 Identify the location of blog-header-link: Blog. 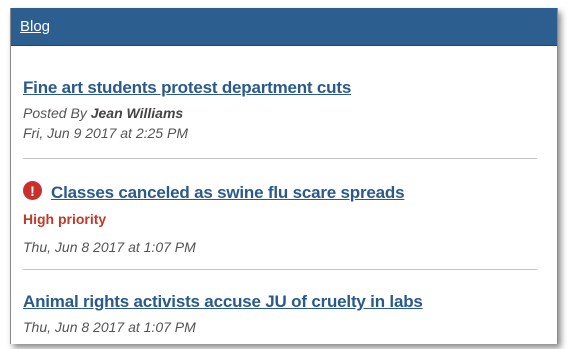
(35, 26).